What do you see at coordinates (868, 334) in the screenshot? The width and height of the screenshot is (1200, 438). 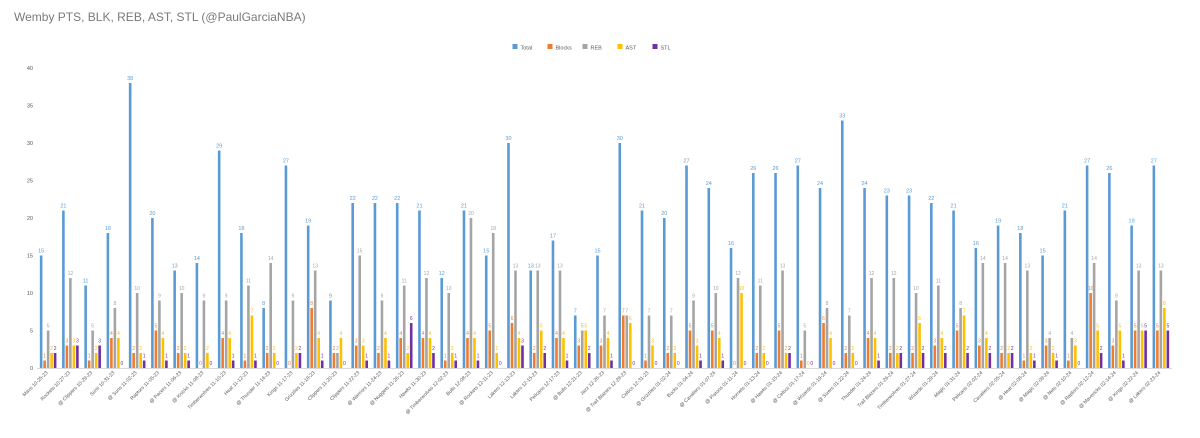 I see `data-label-blocks: 4` at bounding box center [868, 334].